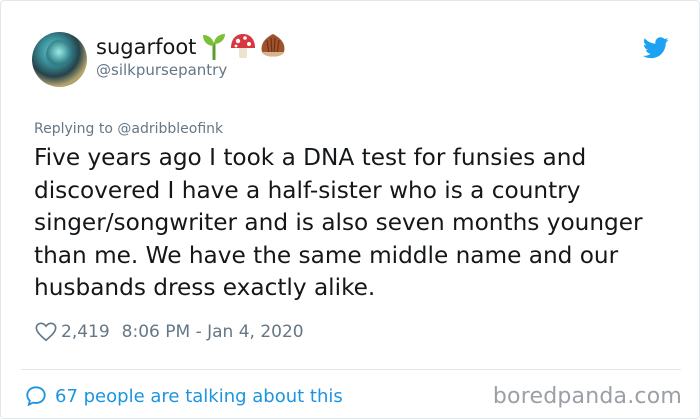 This screenshot has height=419, width=700. What do you see at coordinates (36, 396) in the screenshot?
I see `speech-bubble-icon` at bounding box center [36, 396].